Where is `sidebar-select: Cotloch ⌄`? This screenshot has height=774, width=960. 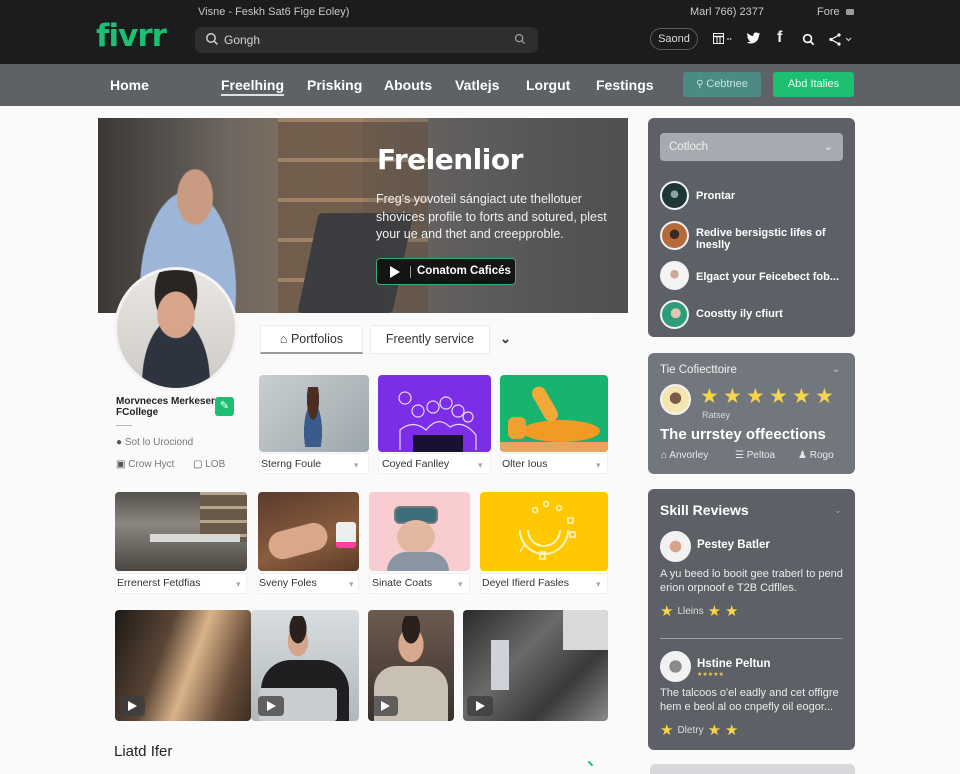 sidebar-select: Cotloch ⌄ is located at coordinates (751, 147).